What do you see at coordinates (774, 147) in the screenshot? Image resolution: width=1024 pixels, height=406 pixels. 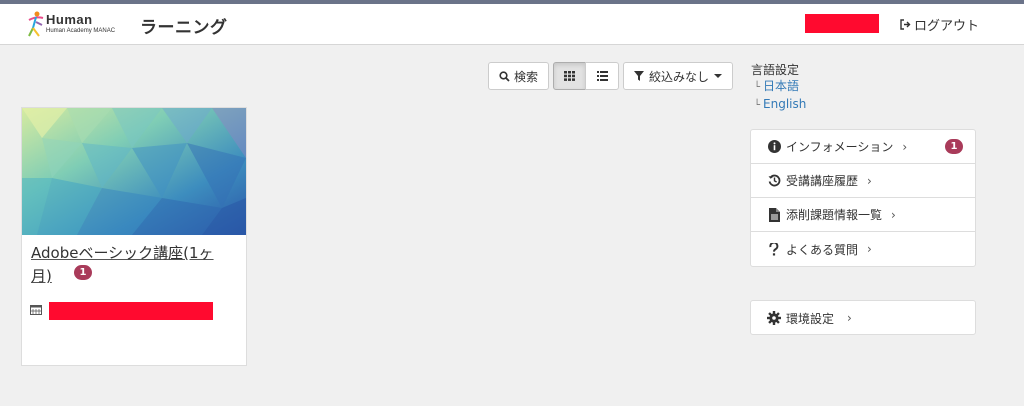 I see `info-icon` at bounding box center [774, 147].